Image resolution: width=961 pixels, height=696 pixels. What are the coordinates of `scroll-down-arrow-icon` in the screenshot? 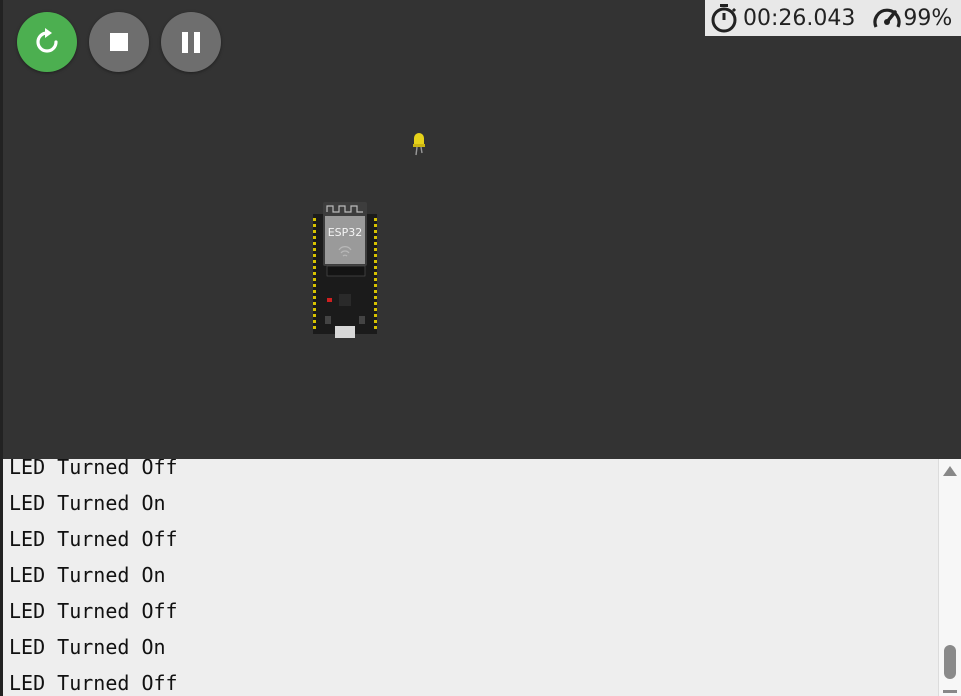 It's located at (950, 691).